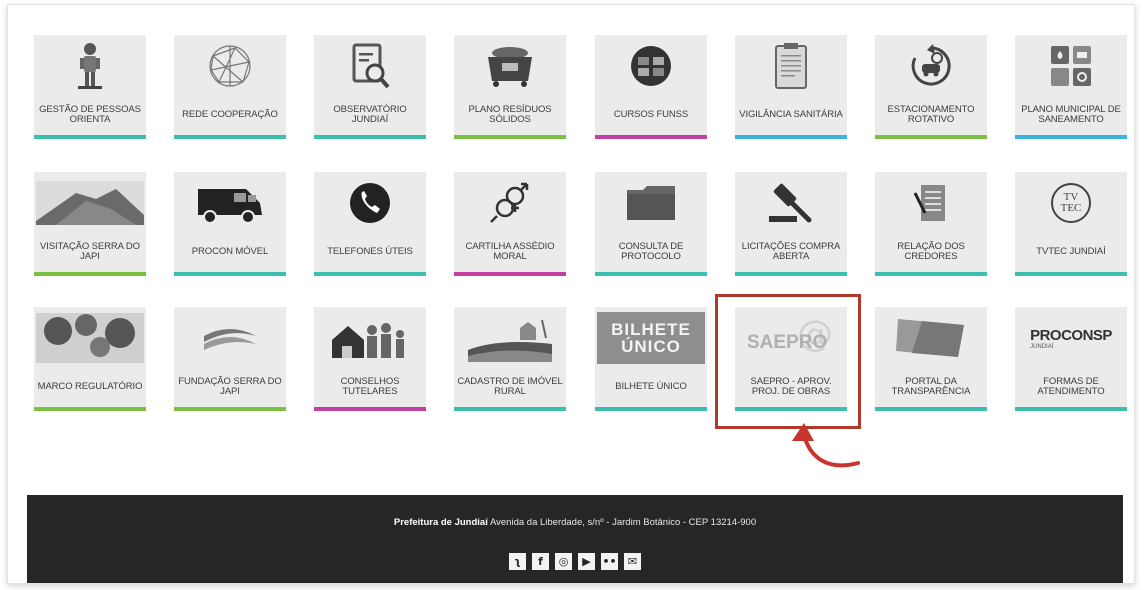 Image resolution: width=1147 pixels, height=590 pixels. Describe the element at coordinates (1071, 386) in the screenshot. I see `service-tile-label: FORMAS DE ATENDIMENTO` at that location.